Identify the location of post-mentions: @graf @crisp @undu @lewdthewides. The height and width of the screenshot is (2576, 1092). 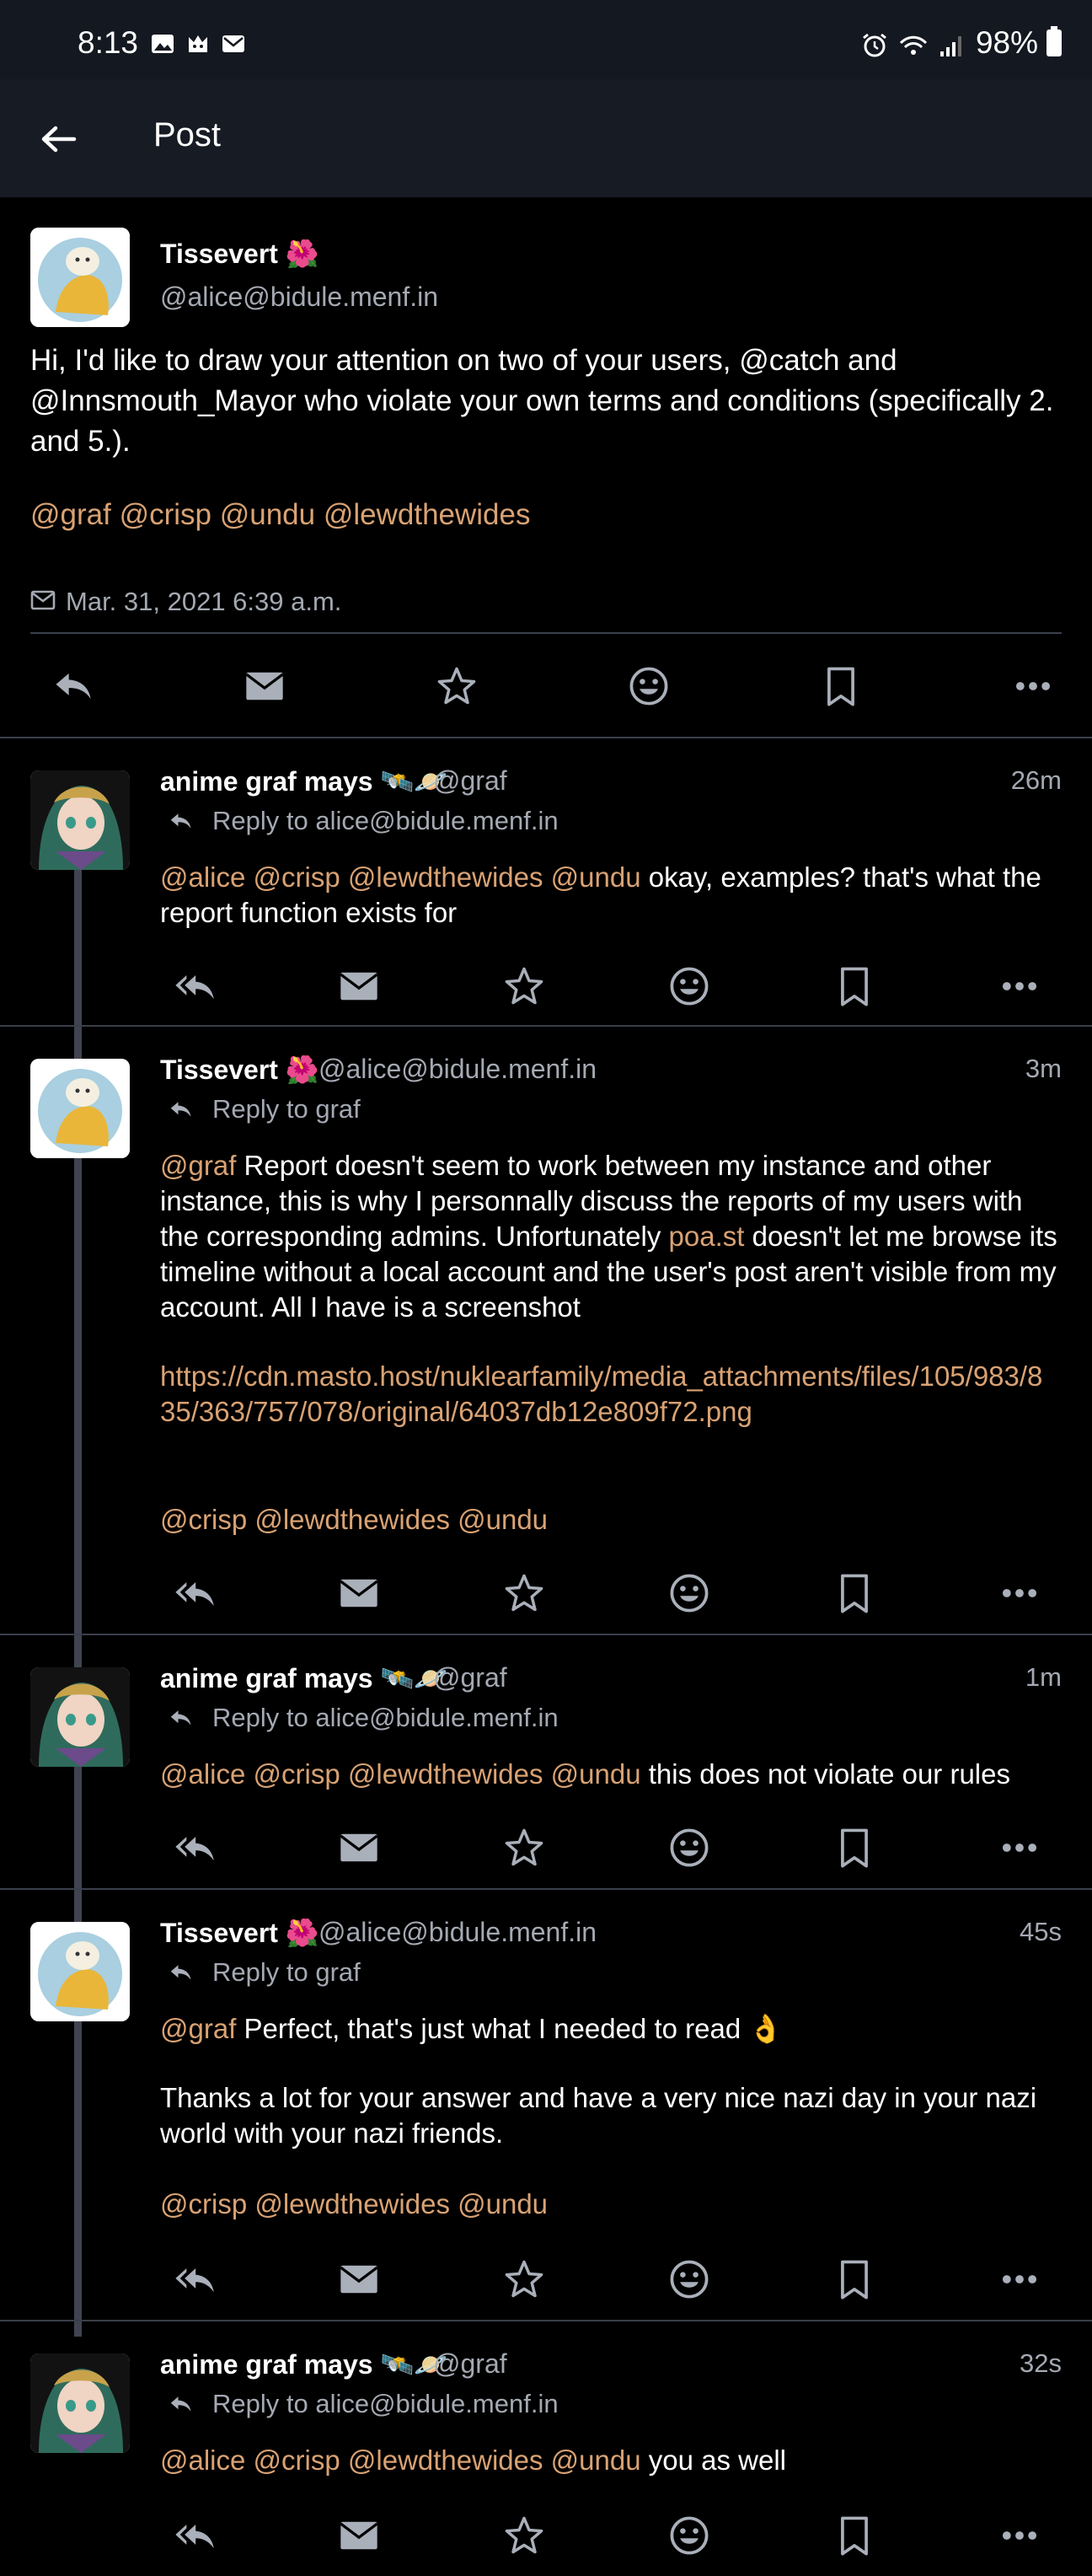
(548, 515).